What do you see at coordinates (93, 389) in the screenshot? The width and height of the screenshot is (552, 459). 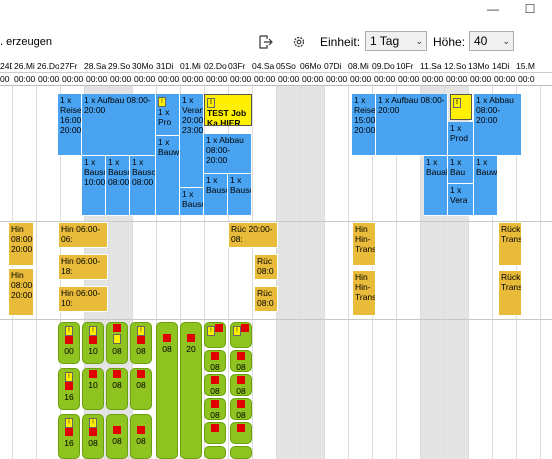 I see `task-card: 10` at bounding box center [93, 389].